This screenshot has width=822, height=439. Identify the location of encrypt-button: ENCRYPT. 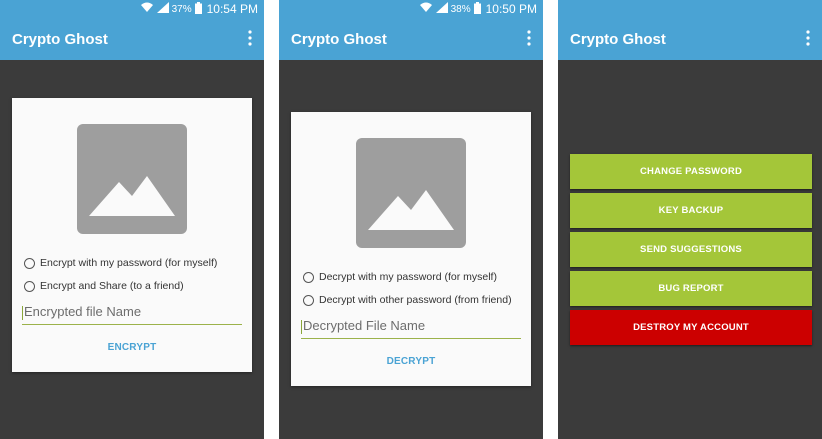
(132, 347).